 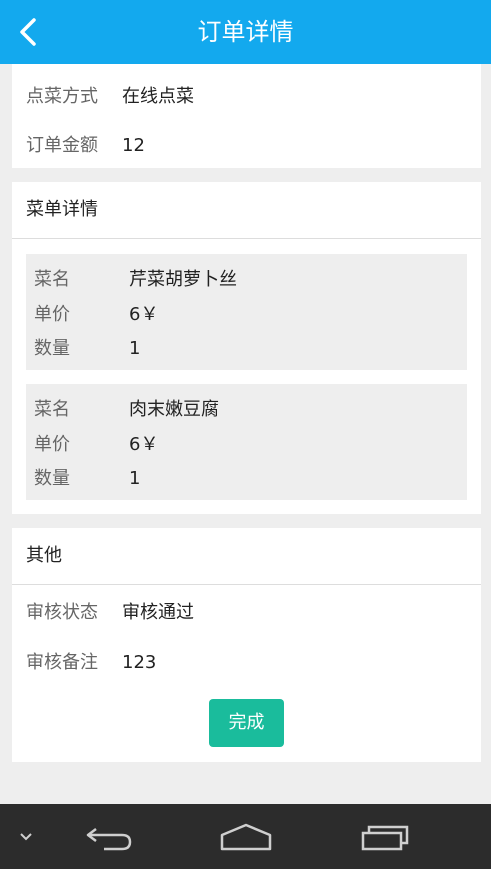 What do you see at coordinates (110, 95) in the screenshot?
I see `order-method-row: 点菜方式 在线点菜` at bounding box center [110, 95].